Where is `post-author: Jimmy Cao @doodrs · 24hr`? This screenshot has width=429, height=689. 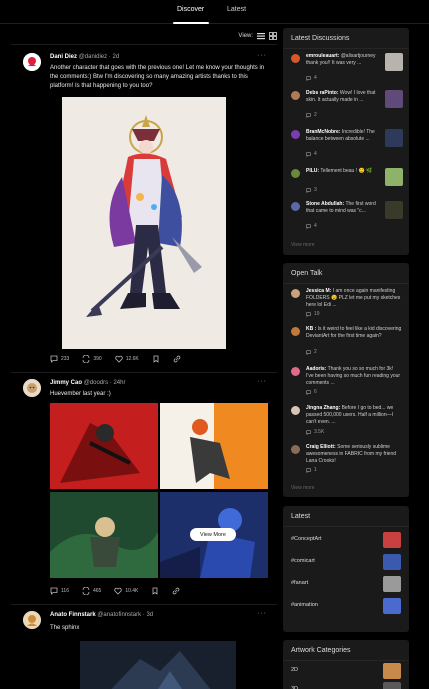 post-author: Jimmy Cao @doodrs · 24hr is located at coordinates (88, 383).